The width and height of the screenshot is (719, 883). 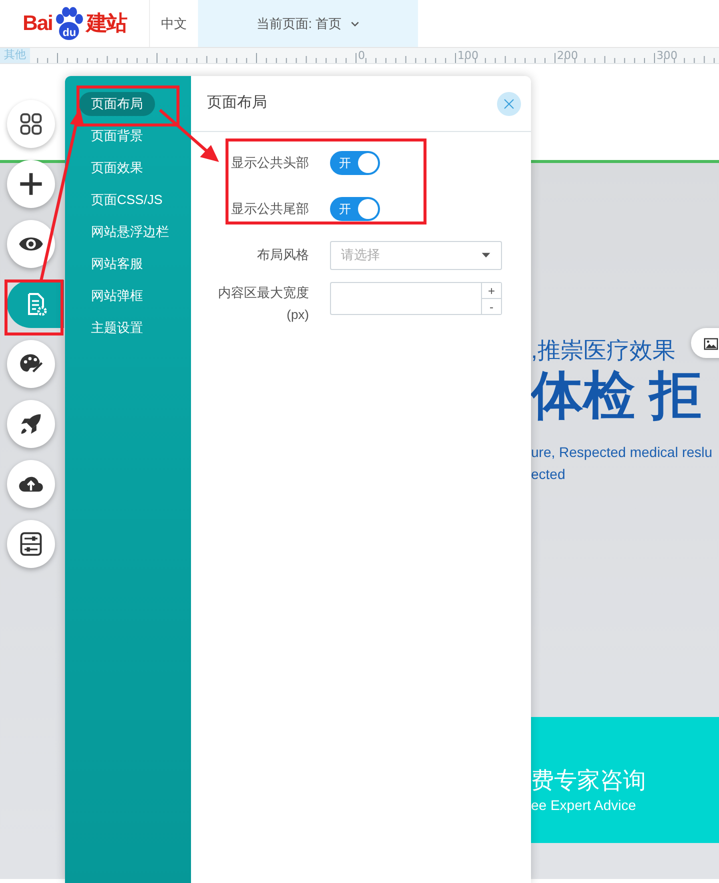 What do you see at coordinates (174, 23) in the screenshot?
I see `language-tab: 中文` at bounding box center [174, 23].